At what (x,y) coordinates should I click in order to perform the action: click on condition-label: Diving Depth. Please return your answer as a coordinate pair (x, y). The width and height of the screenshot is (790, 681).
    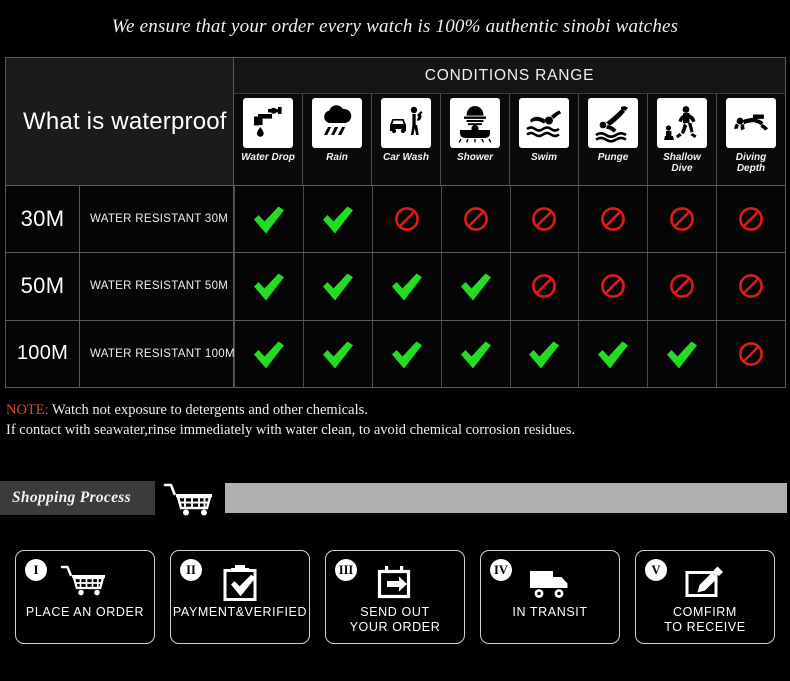
    Looking at the image, I should click on (751, 163).